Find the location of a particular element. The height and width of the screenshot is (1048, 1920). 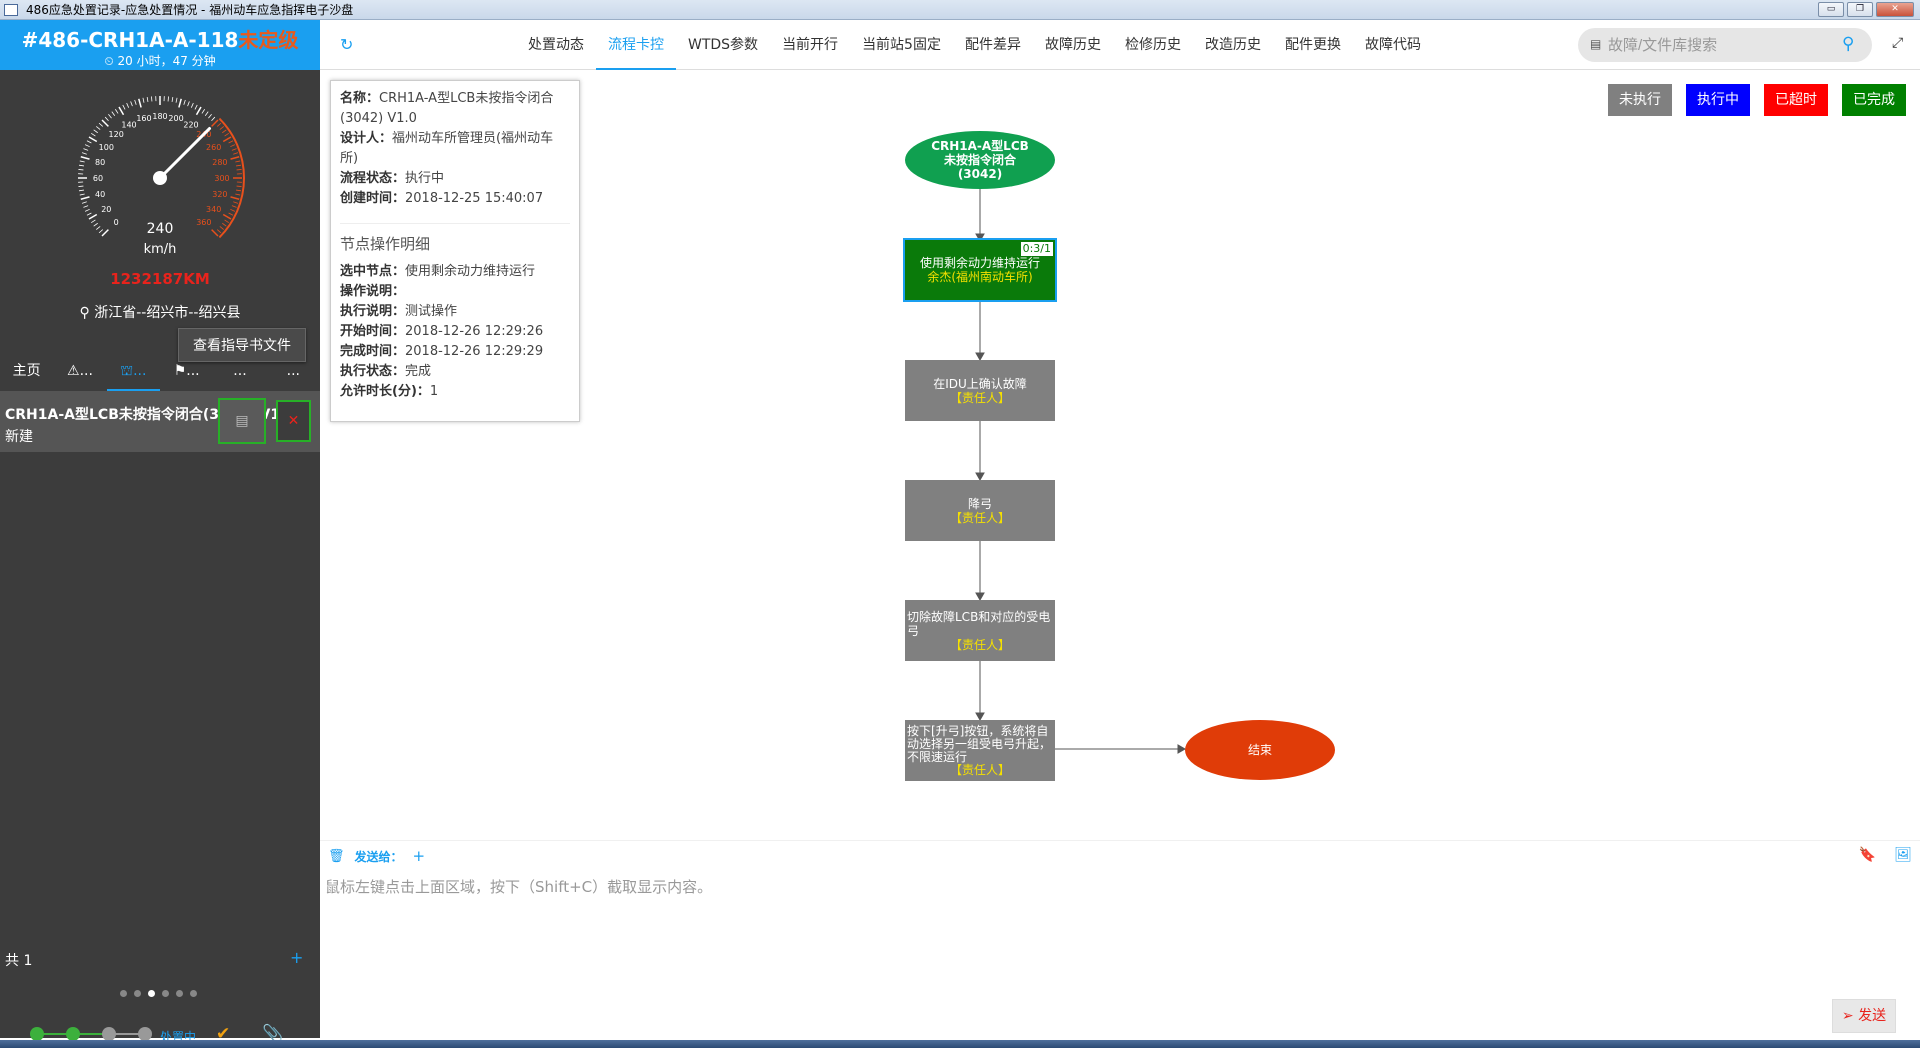

flow-node: 切除故障LCB和对应的受电弓 【责任人】 is located at coordinates (980, 630).